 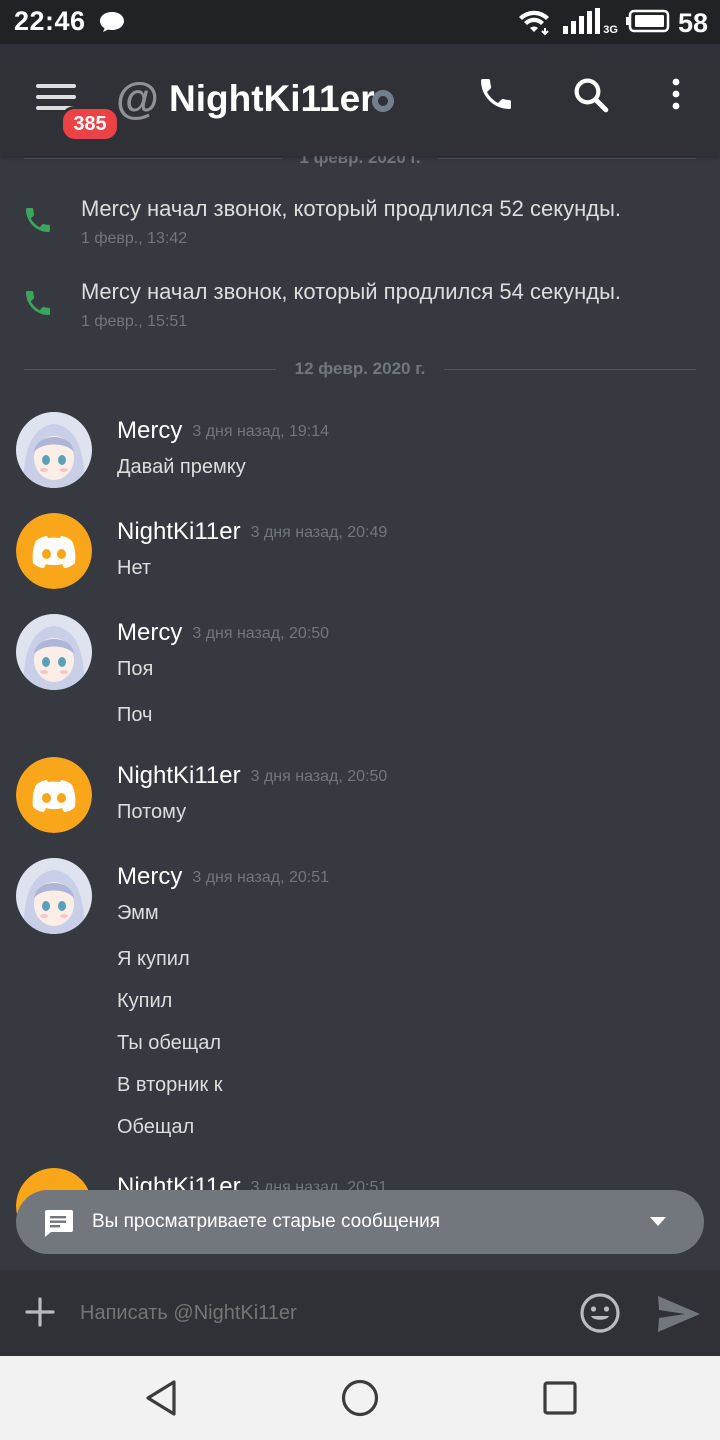 What do you see at coordinates (676, 96) in the screenshot?
I see `more-options-icon` at bounding box center [676, 96].